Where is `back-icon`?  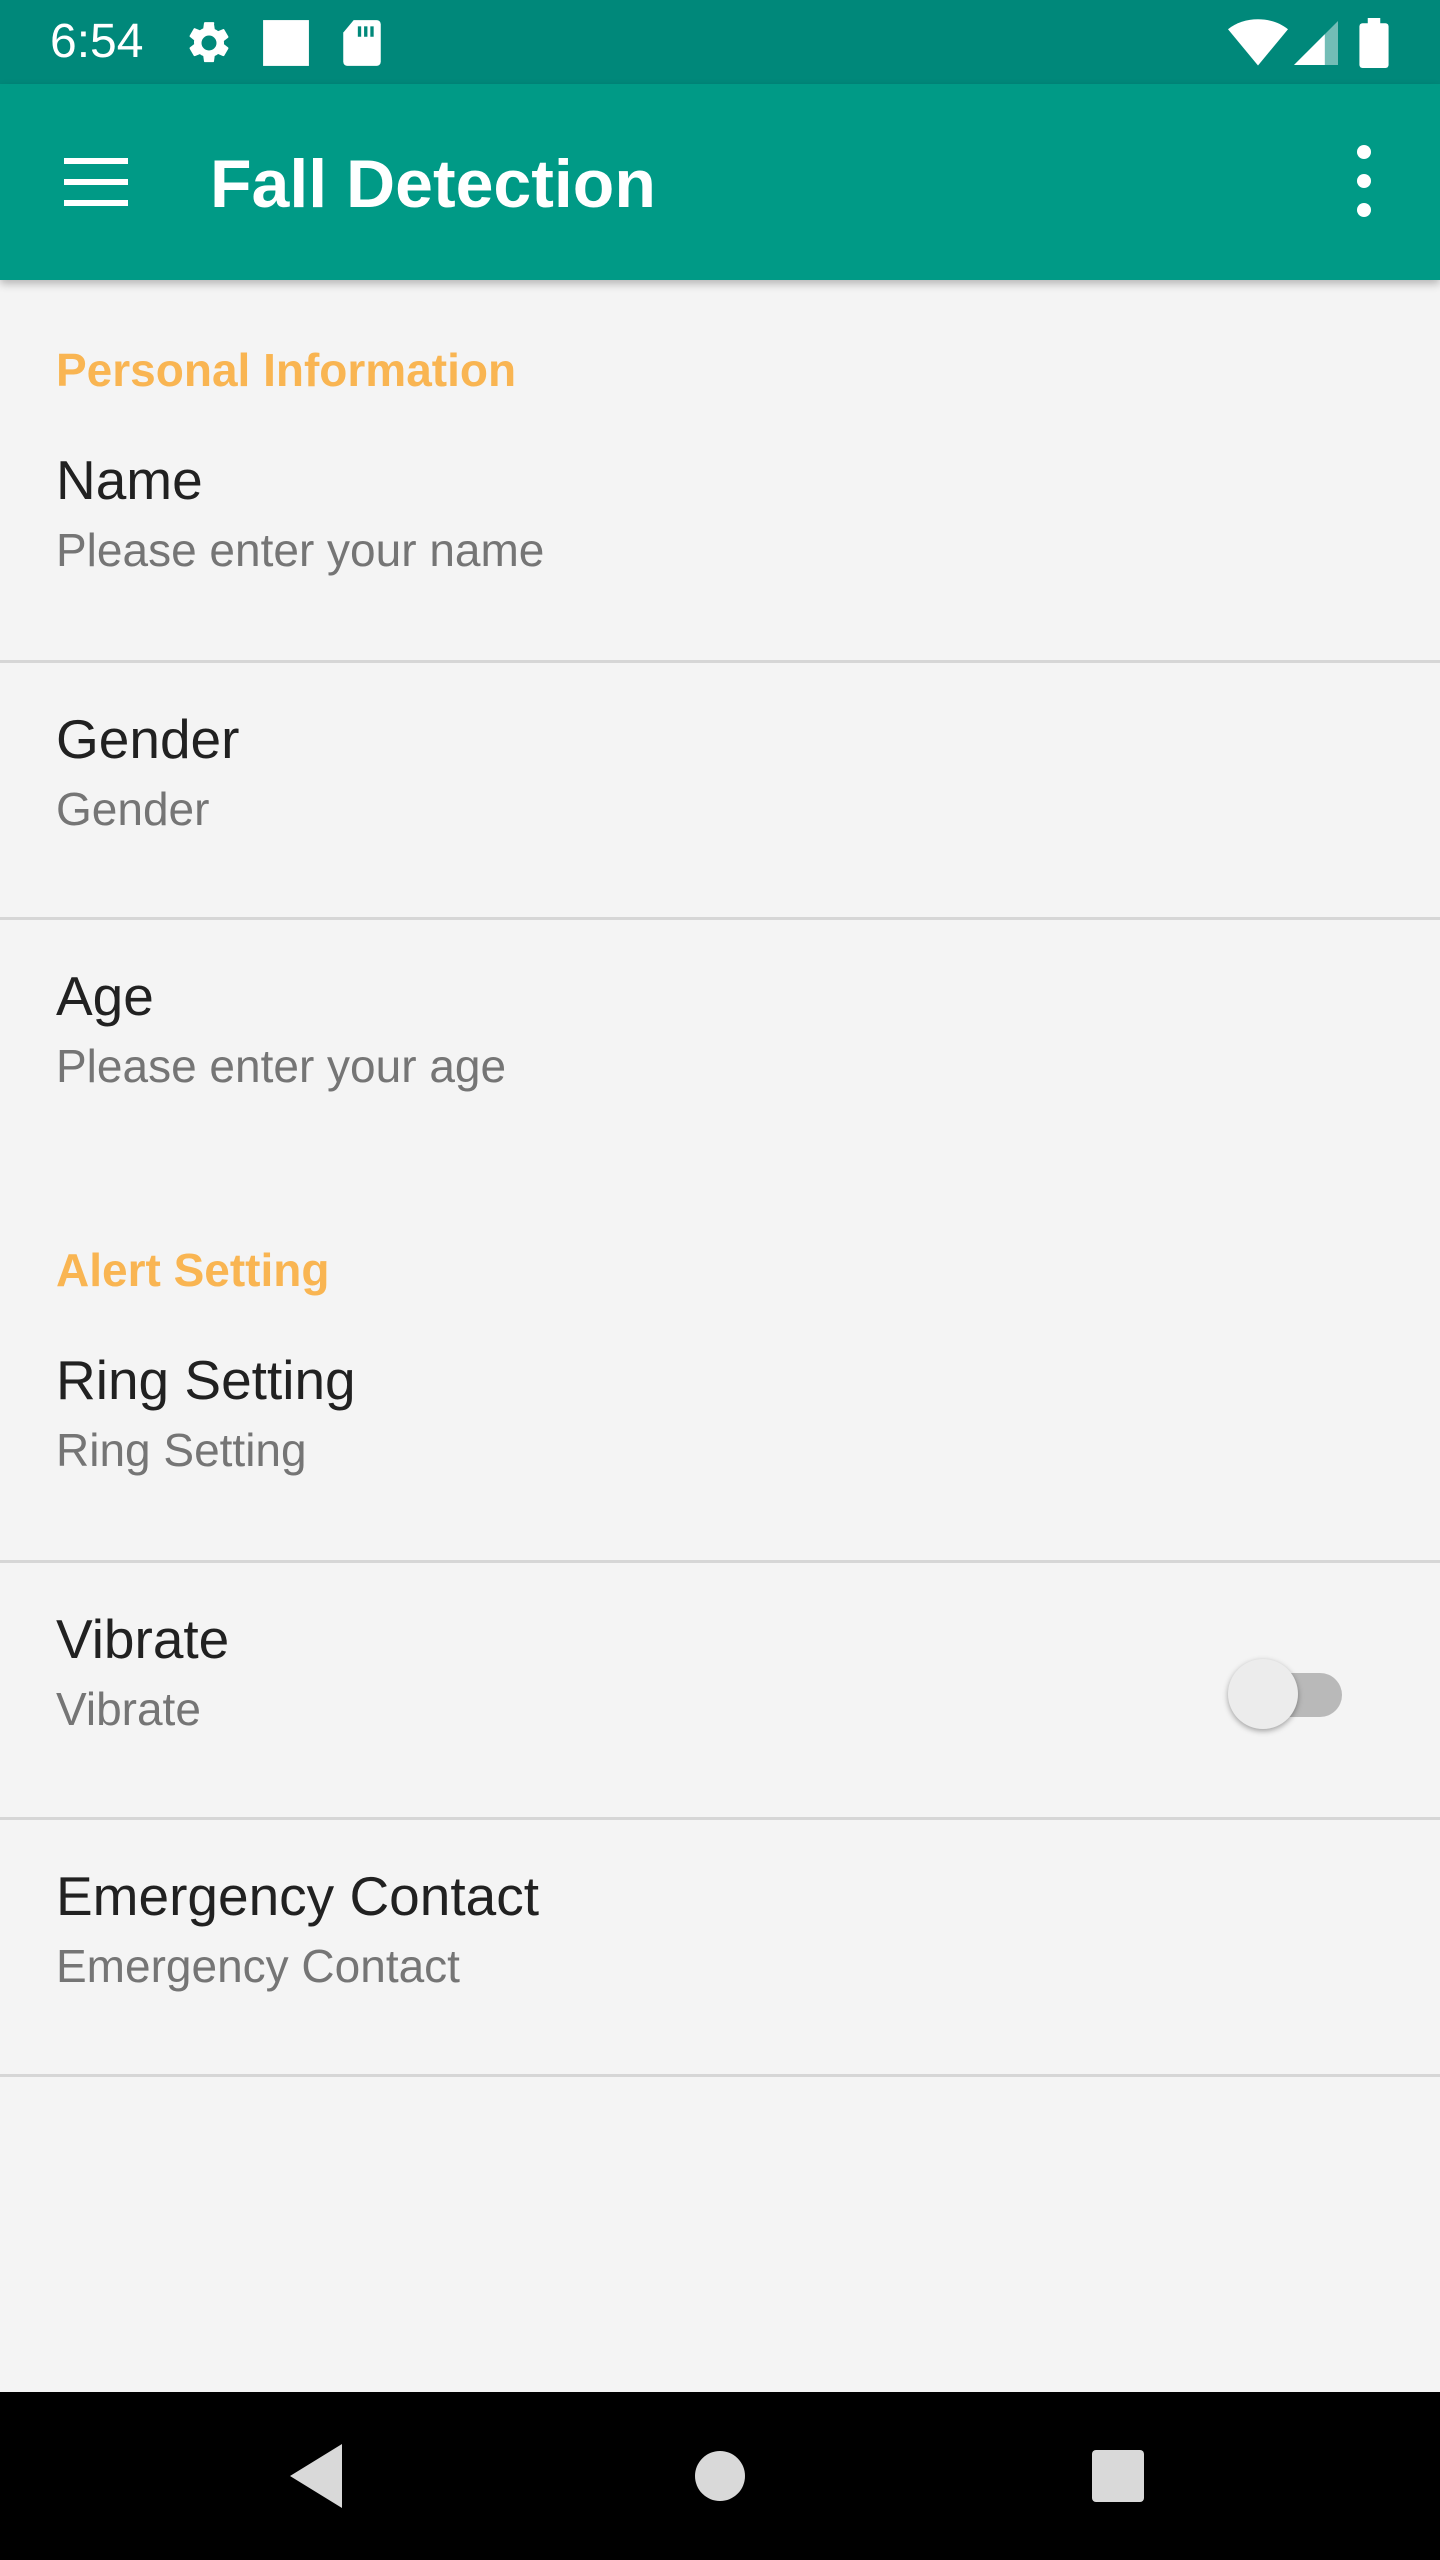
back-icon is located at coordinates (318, 2476).